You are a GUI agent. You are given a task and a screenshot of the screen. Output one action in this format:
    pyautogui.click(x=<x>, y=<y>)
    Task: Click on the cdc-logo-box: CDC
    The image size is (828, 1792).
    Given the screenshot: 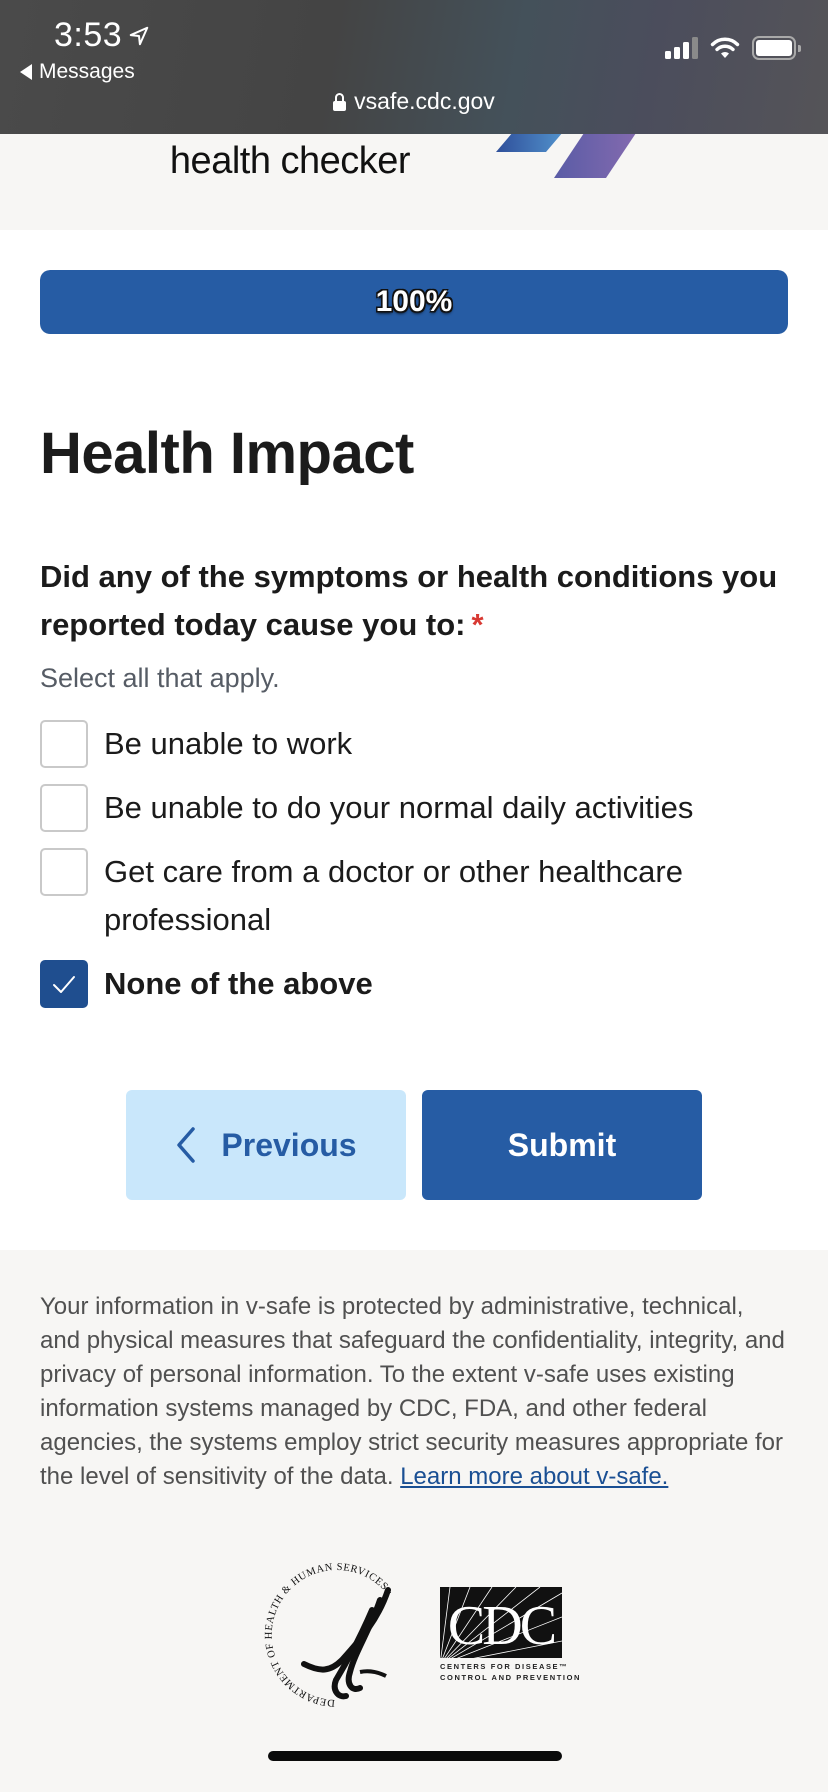 What is the action you would take?
    pyautogui.click(x=501, y=1622)
    